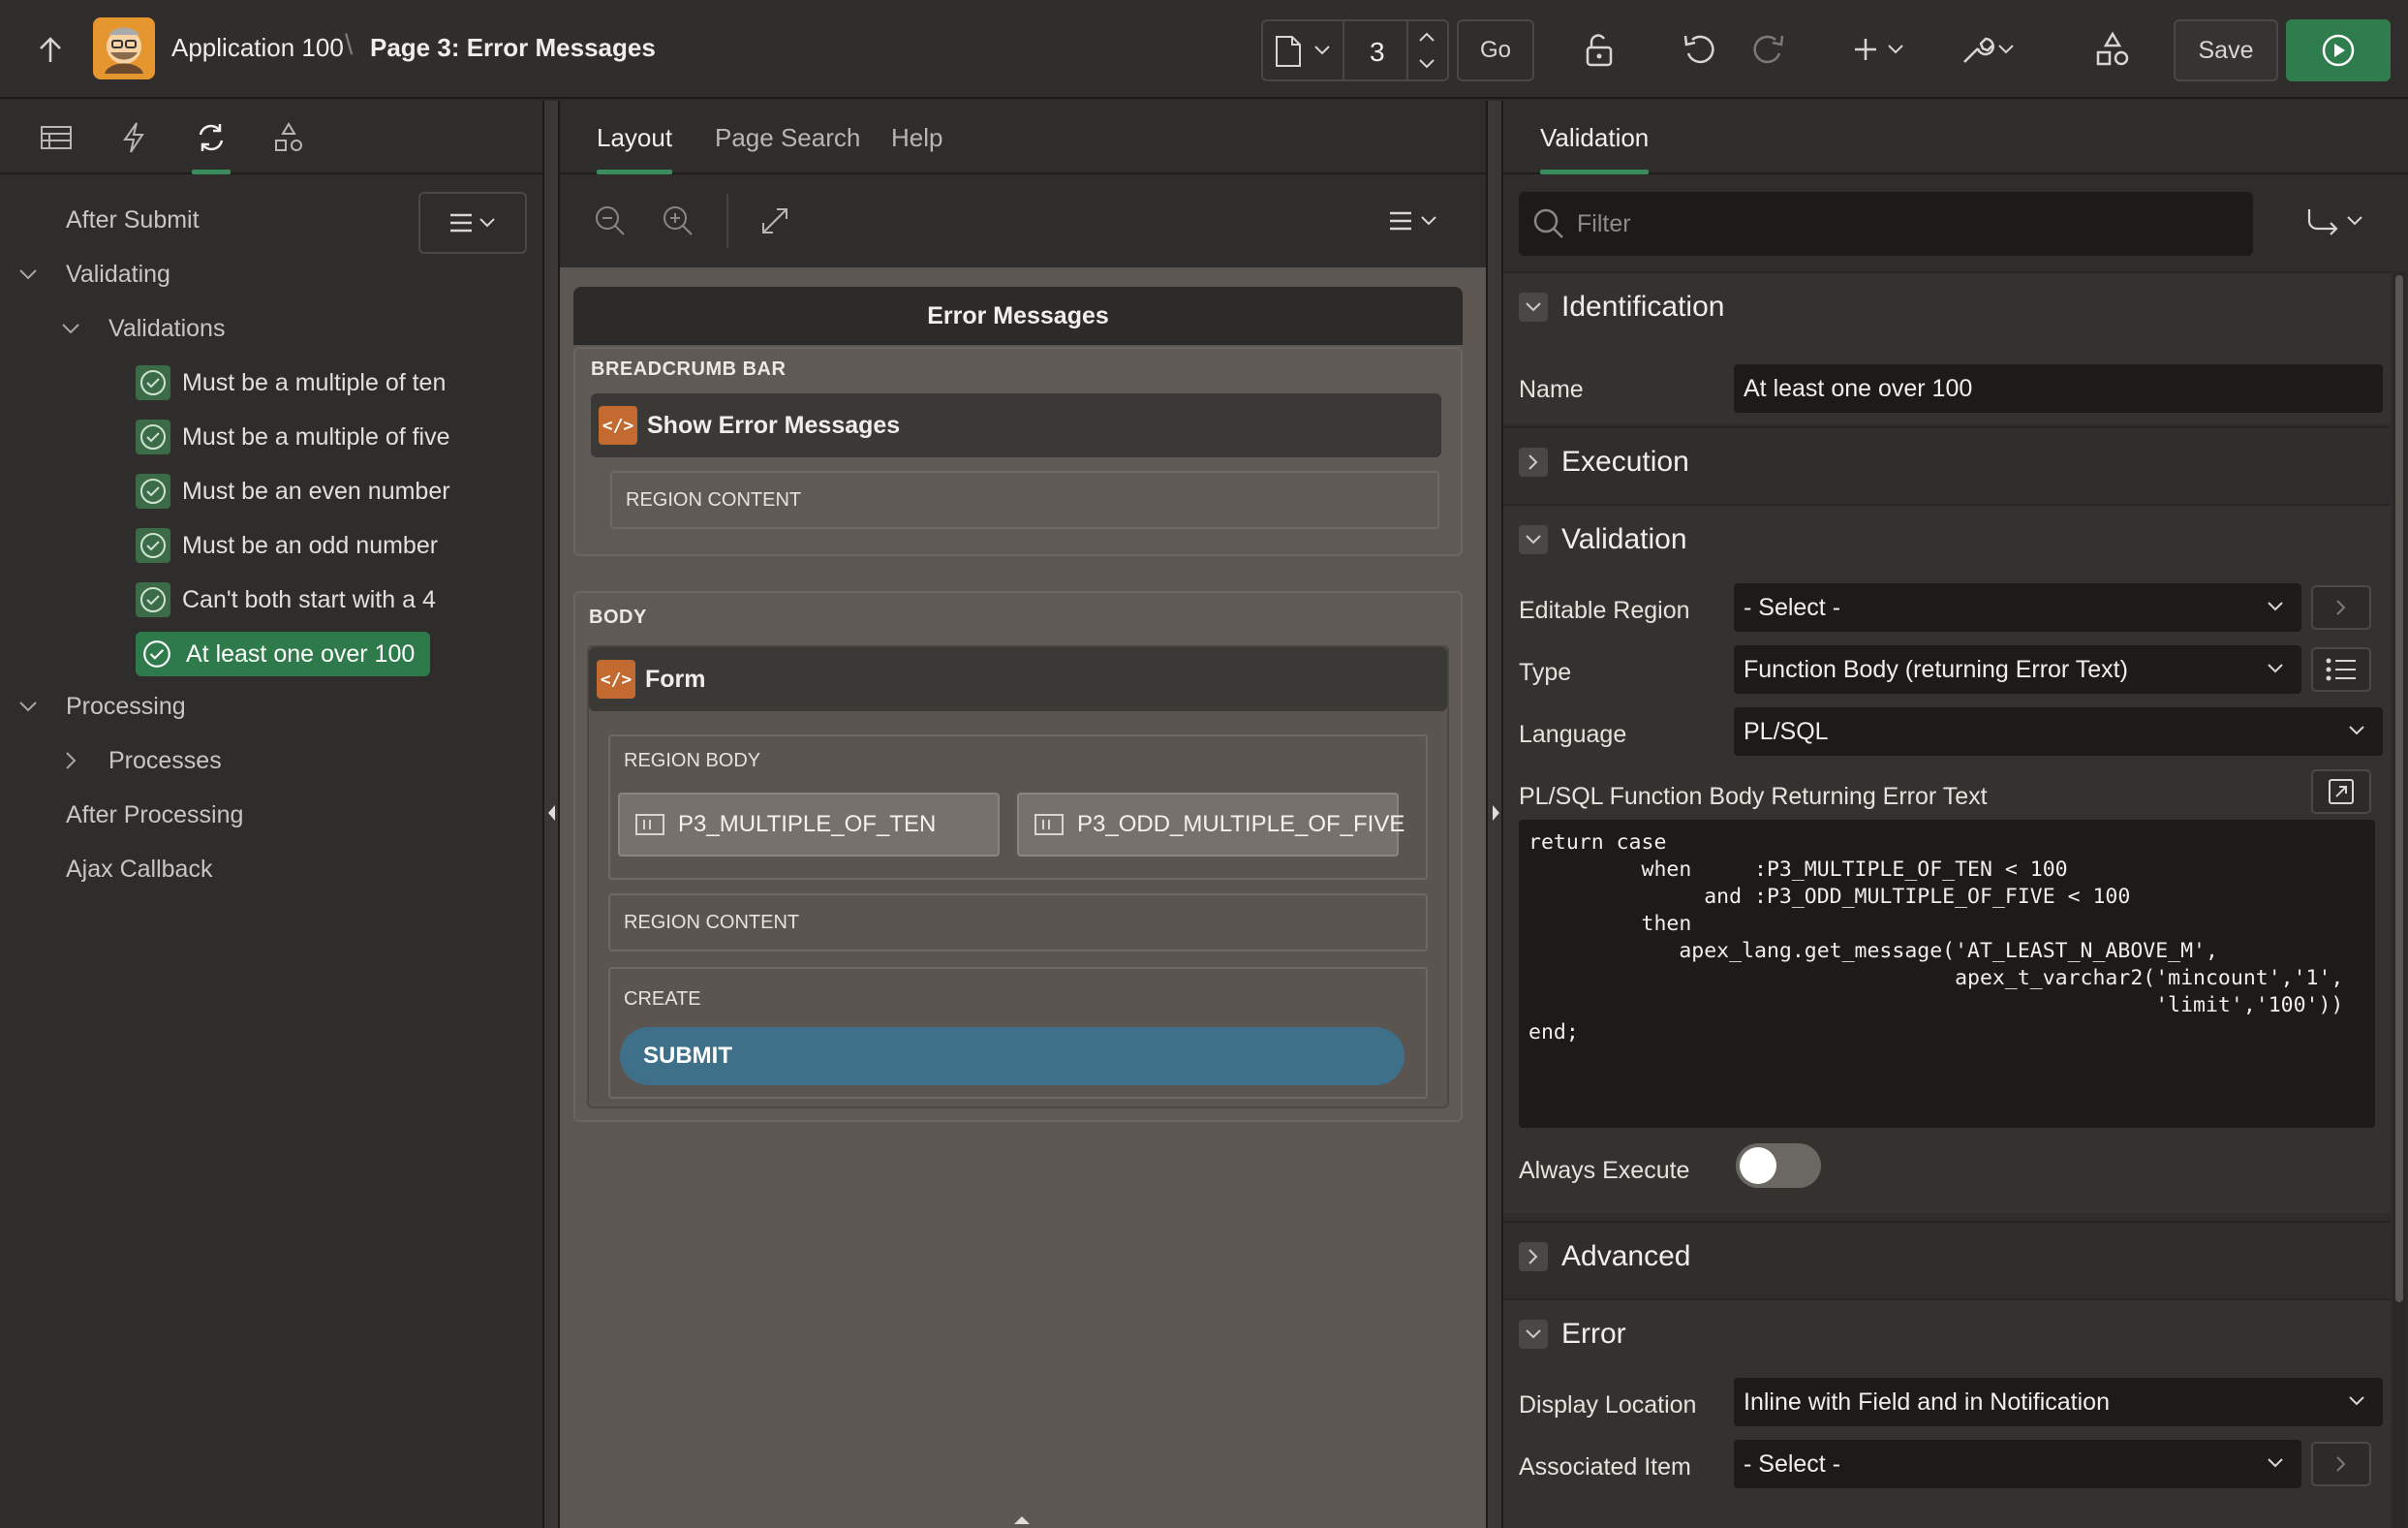 The height and width of the screenshot is (1528, 2408). What do you see at coordinates (2017, 608) in the screenshot?
I see `editable-region-select: - Select -` at bounding box center [2017, 608].